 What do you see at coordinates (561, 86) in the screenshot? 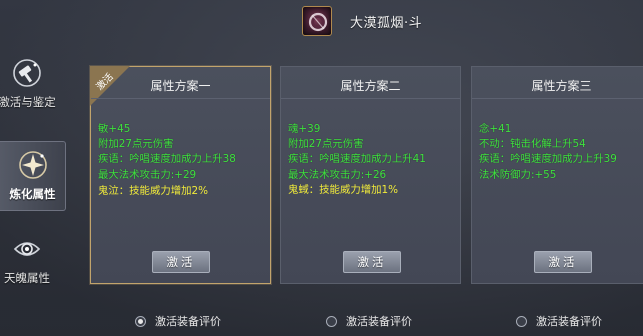
I see `card-title: 属性方案三` at bounding box center [561, 86].